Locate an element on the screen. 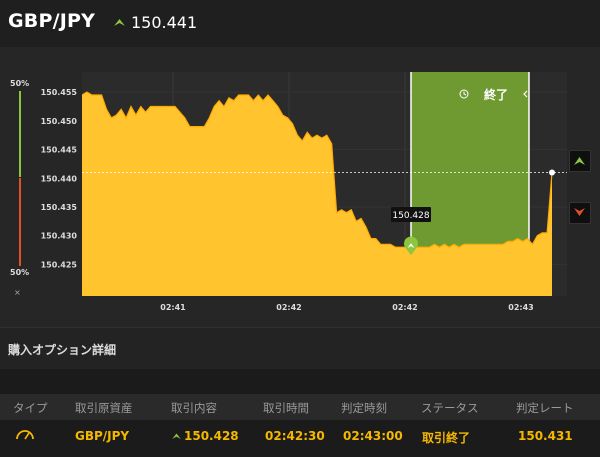 This screenshot has height=457, width=600. x-axis-ticks: 02:41 02:42 02:42 02:43 is located at coordinates (346, 307).